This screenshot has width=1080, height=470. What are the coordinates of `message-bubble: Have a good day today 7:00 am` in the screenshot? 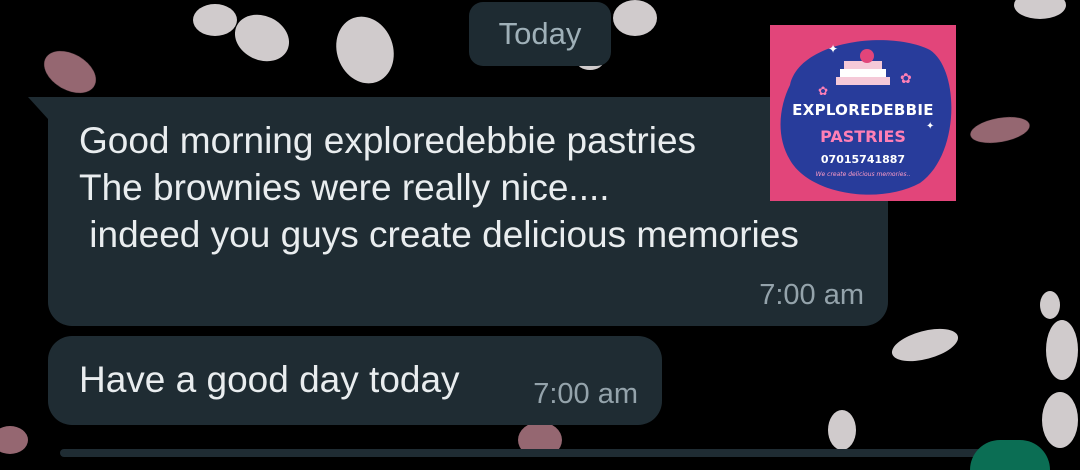 It's located at (355, 380).